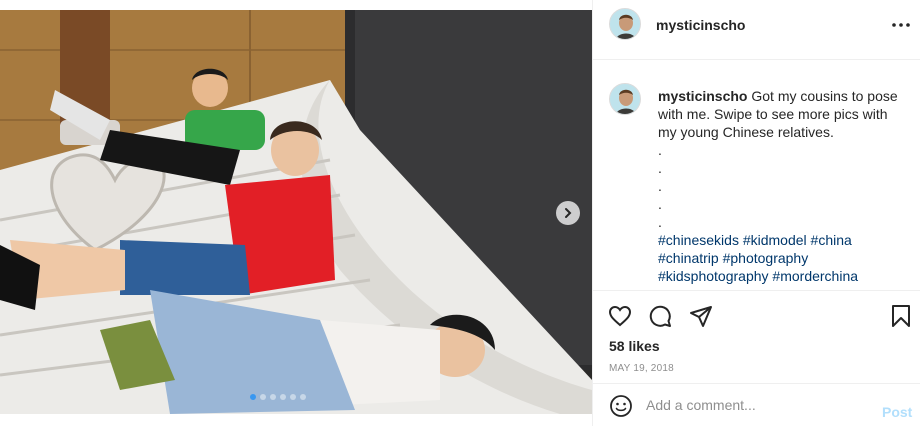 This screenshot has height=426, width=920. I want to click on next-slide-button, so click(568, 213).